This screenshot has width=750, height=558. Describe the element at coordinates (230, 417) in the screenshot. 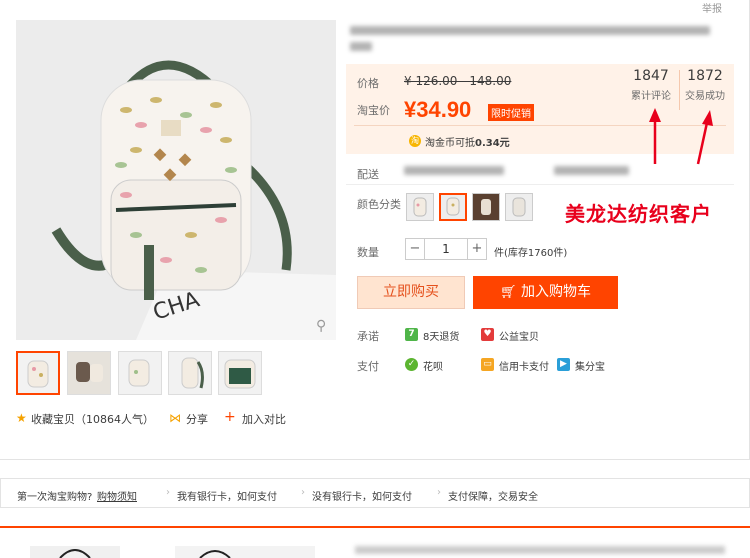

I see `plus-icon: +` at that location.